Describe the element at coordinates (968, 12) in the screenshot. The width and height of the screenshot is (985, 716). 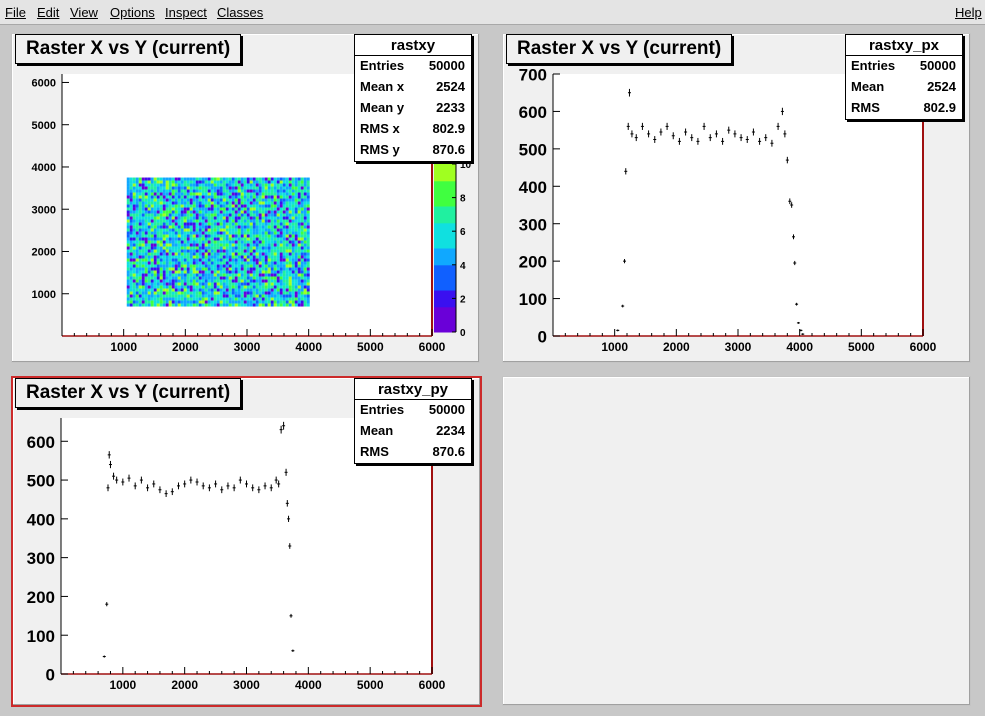
I see `menu-help: Help` at that location.